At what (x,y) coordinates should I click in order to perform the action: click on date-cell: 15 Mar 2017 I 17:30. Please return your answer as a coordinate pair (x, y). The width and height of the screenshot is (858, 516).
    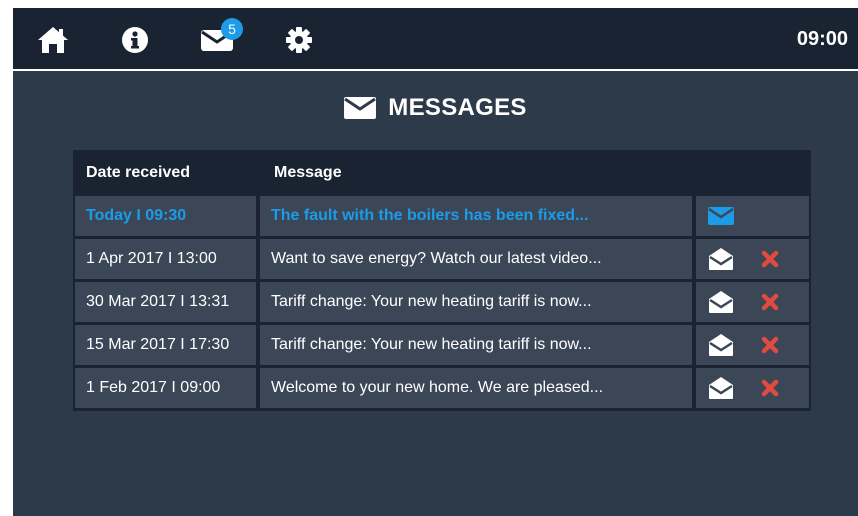
    Looking at the image, I should click on (165, 345).